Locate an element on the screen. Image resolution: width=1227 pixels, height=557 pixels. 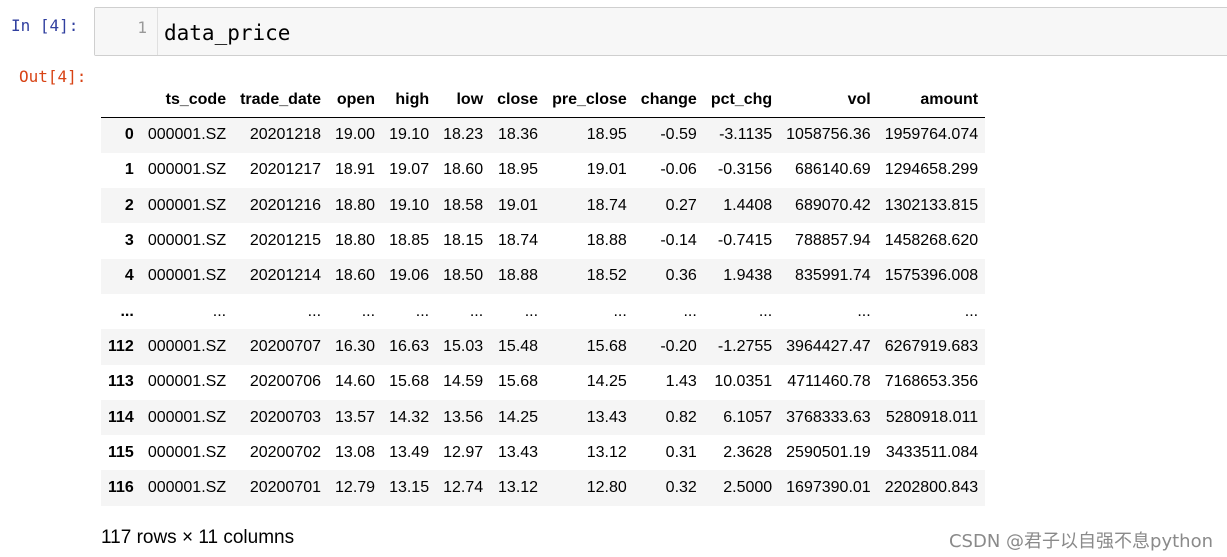
table-cell: 20201214 is located at coordinates (285, 276).